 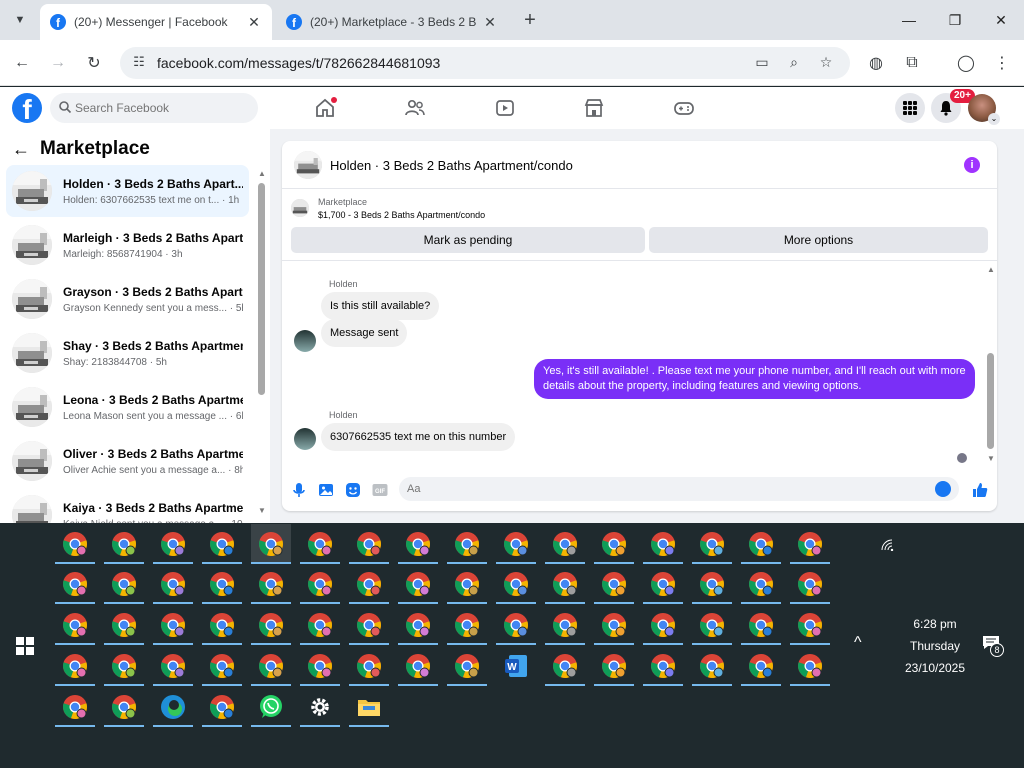 I want to click on account-avatar: ⌄, so click(x=984, y=109).